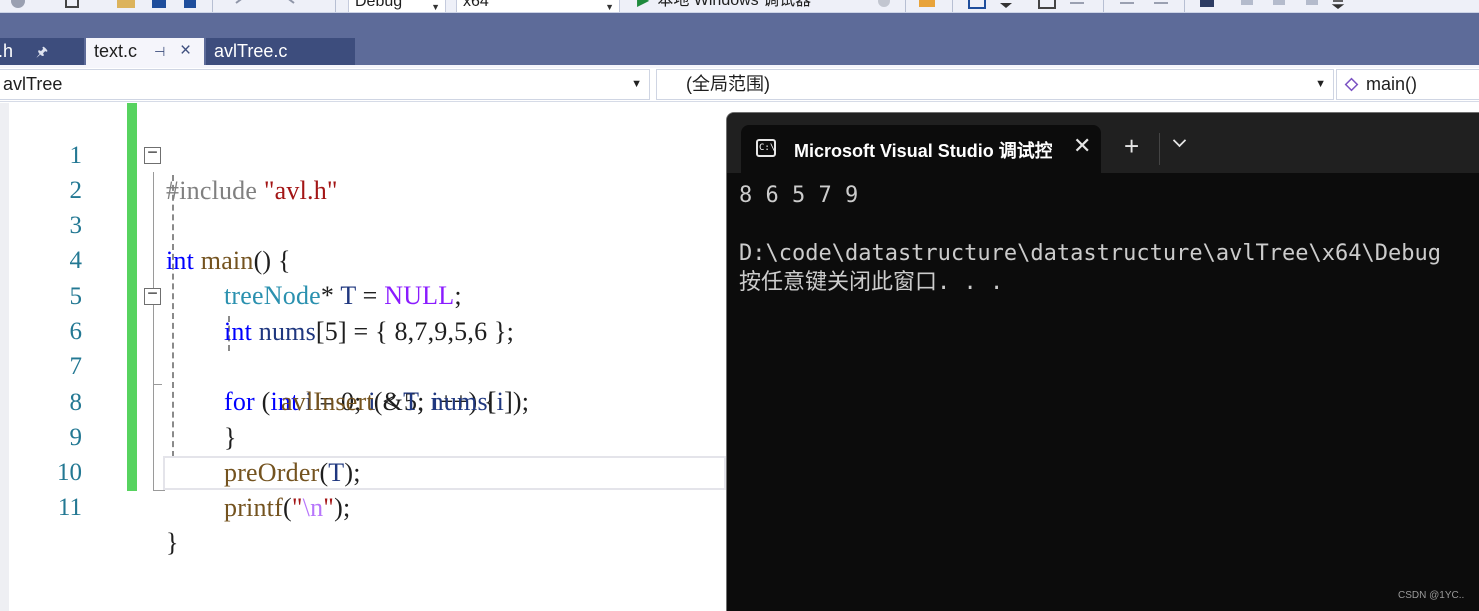 The image size is (1479, 611). What do you see at coordinates (1431, 595) in the screenshot?
I see `watermark: CSDN @1YC..` at bounding box center [1431, 595].